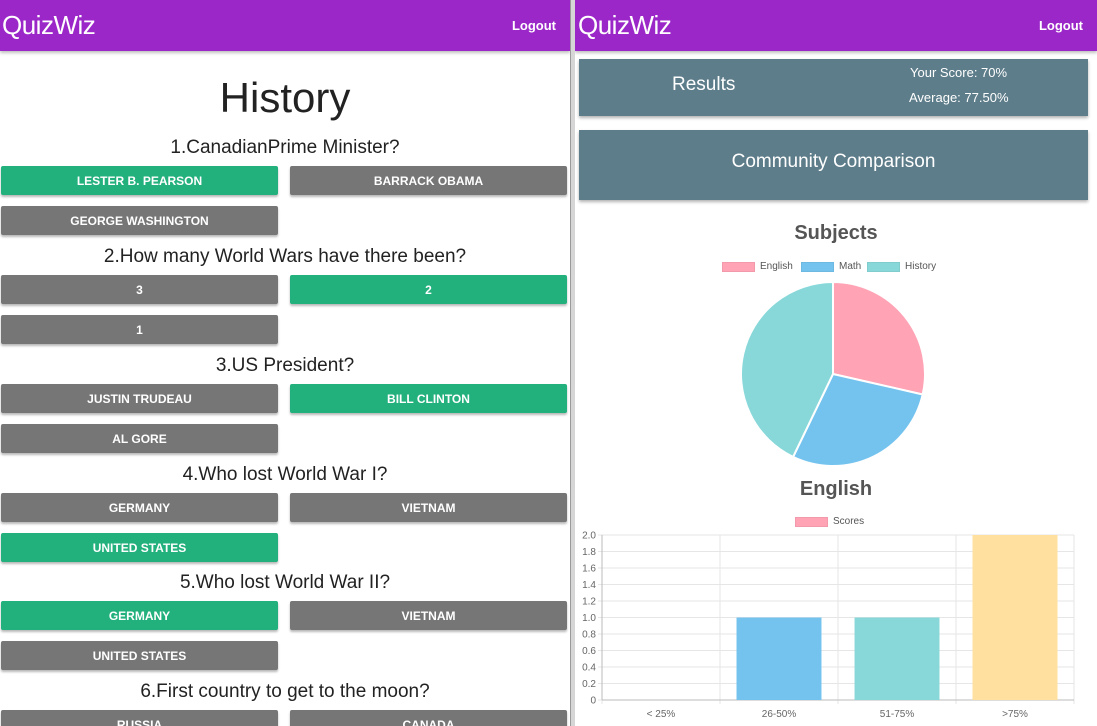  I want to click on y-tick-label: 1.0, so click(589, 618).